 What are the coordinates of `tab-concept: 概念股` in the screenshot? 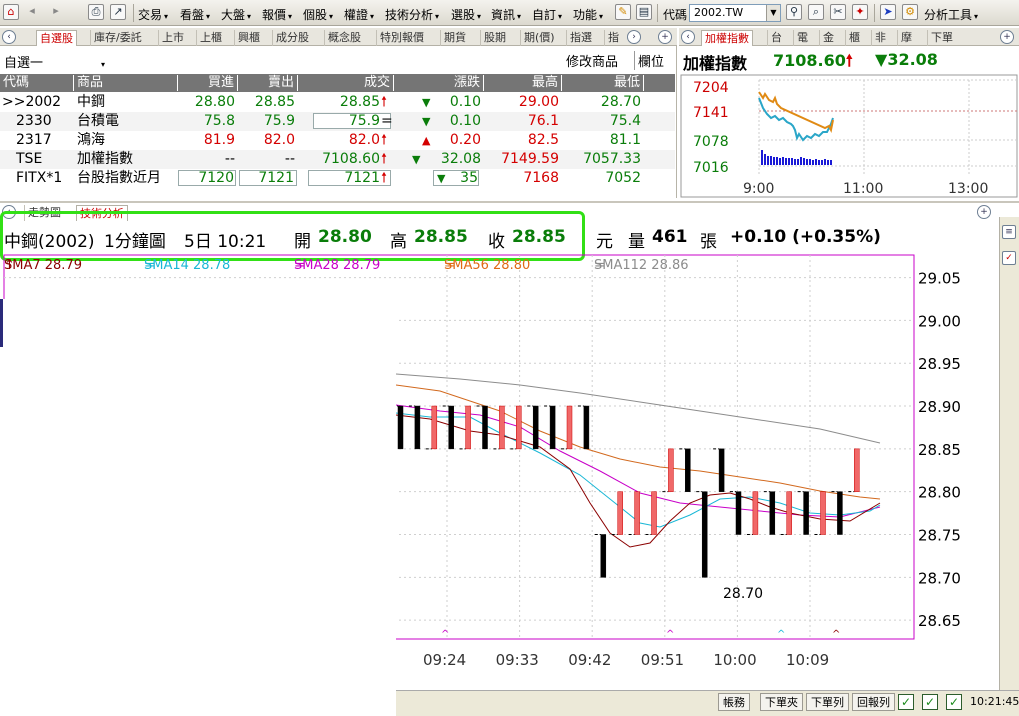 It's located at (344, 38).